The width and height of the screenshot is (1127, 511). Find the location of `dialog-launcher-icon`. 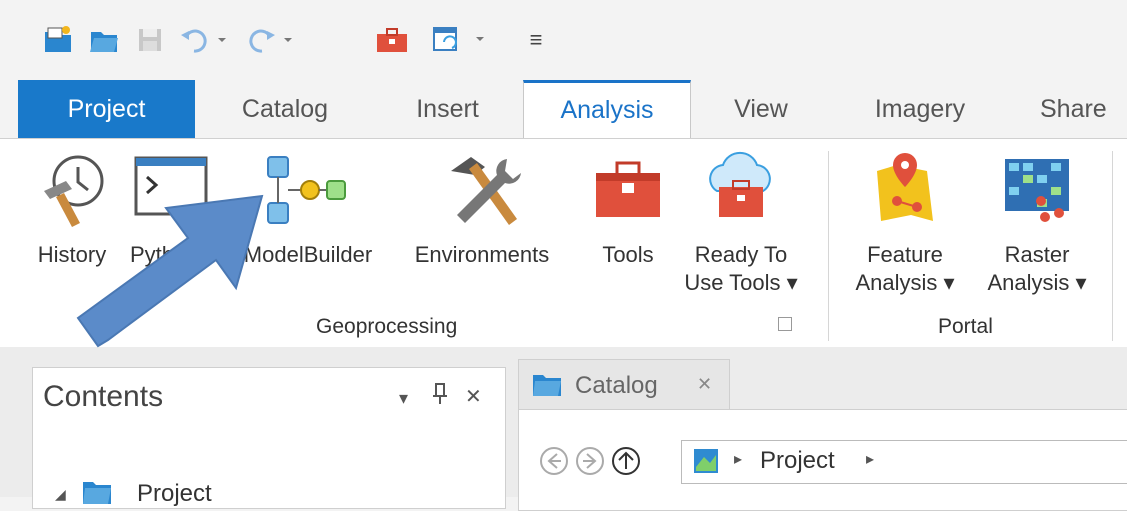

dialog-launcher-icon is located at coordinates (785, 324).